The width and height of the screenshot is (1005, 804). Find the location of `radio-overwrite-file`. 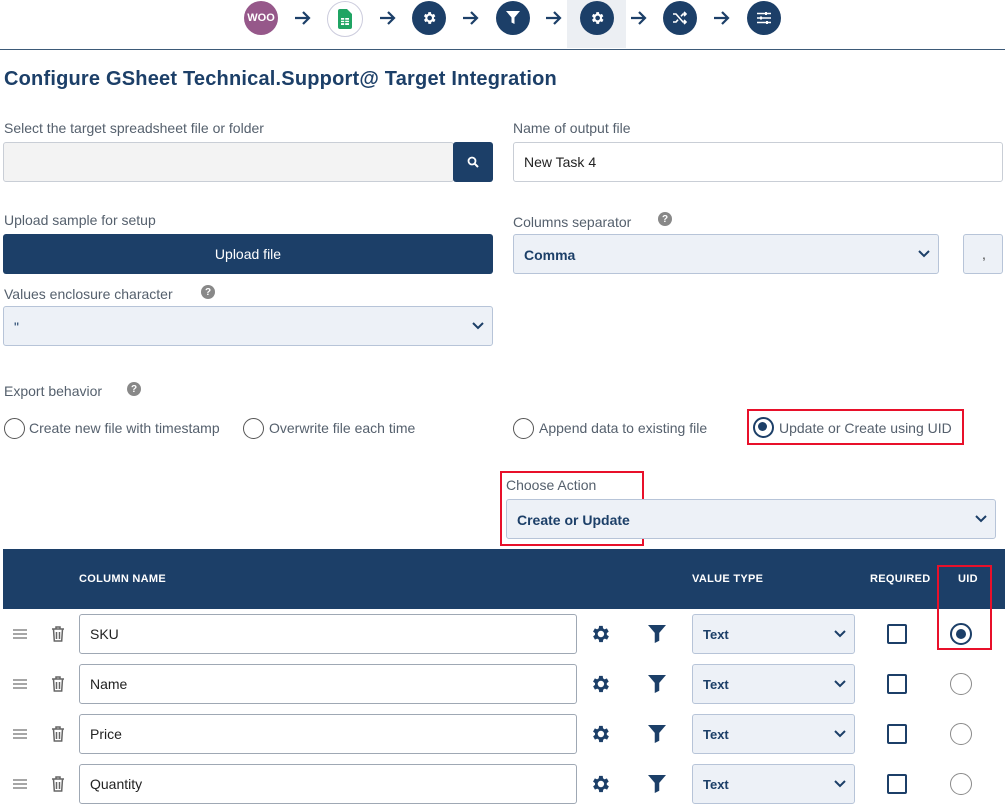

radio-overwrite-file is located at coordinates (253, 428).